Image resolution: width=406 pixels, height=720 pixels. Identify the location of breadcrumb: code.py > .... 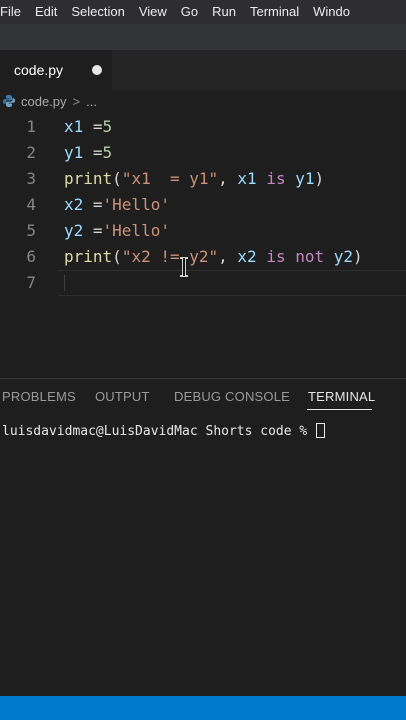
(203, 101).